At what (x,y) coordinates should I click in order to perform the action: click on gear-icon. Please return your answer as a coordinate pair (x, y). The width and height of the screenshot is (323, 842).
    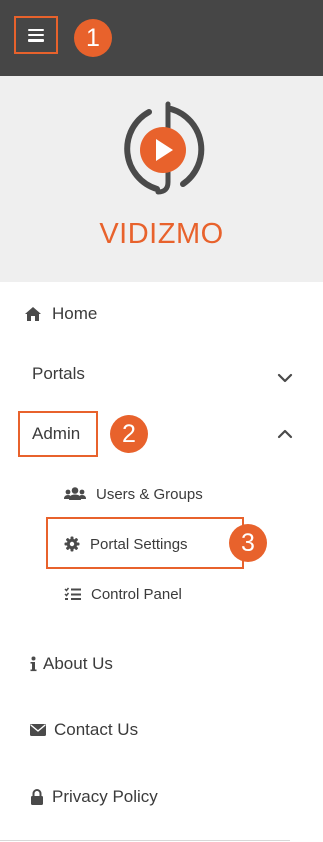
    Looking at the image, I should click on (72, 544).